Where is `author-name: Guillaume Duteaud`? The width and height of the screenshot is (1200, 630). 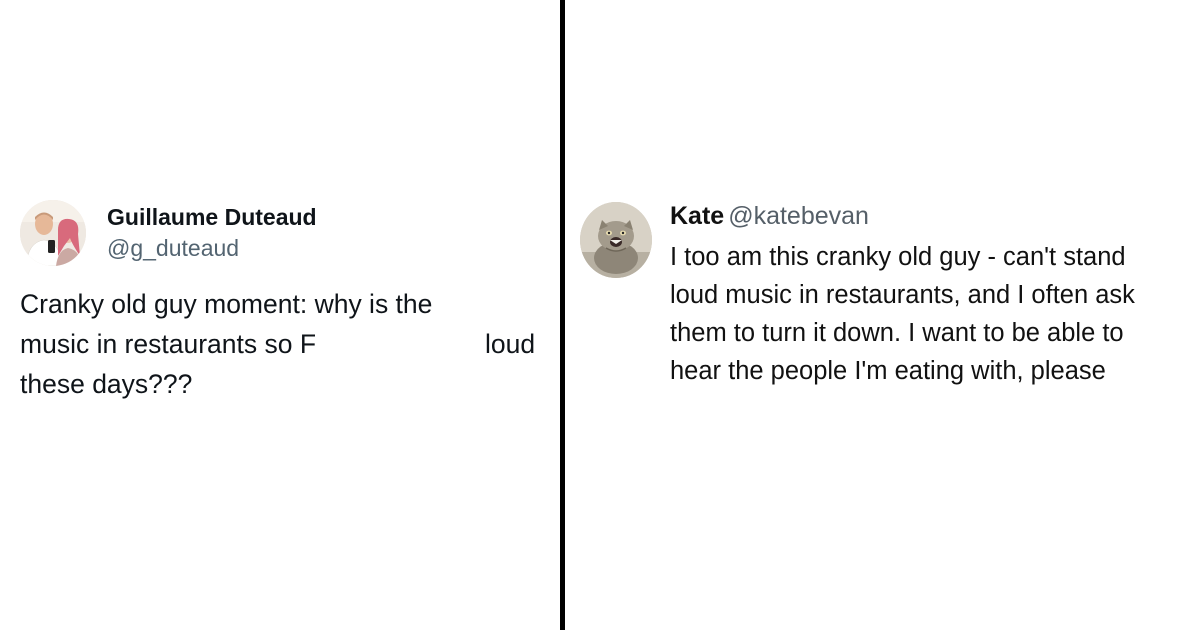 author-name: Guillaume Duteaud is located at coordinates (212, 217).